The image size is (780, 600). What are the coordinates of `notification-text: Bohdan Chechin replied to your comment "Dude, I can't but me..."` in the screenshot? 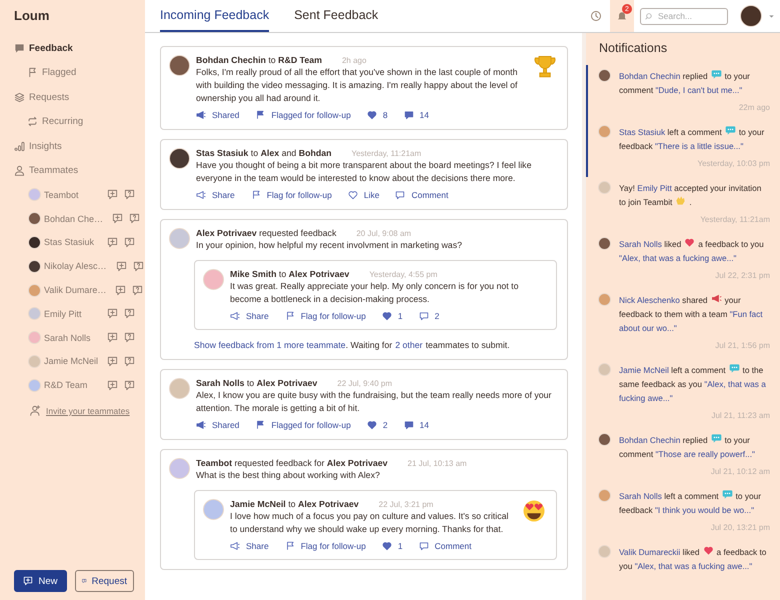 It's located at (685, 83).